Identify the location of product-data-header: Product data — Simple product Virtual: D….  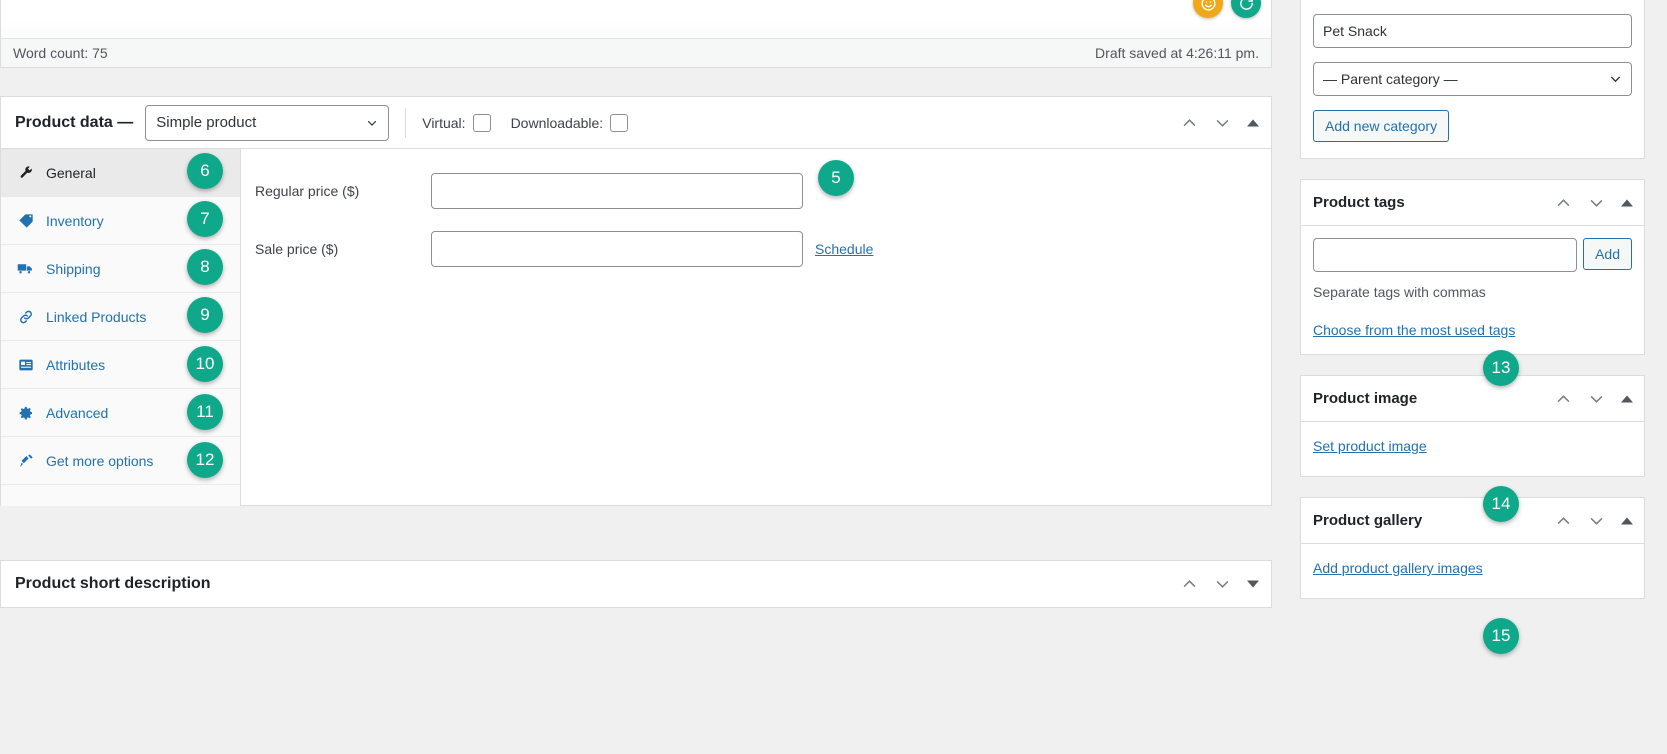
(636, 123).